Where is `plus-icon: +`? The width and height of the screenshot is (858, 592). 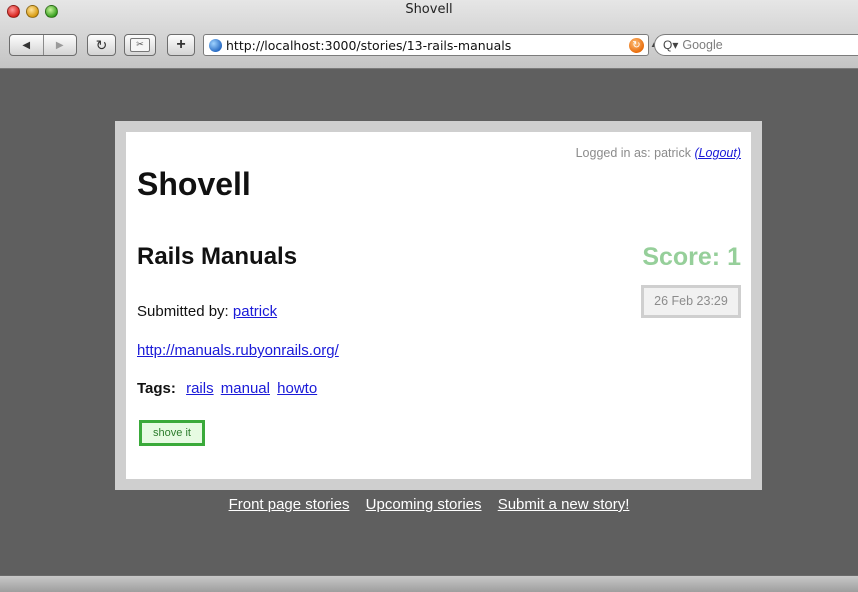 plus-icon: + is located at coordinates (181, 44).